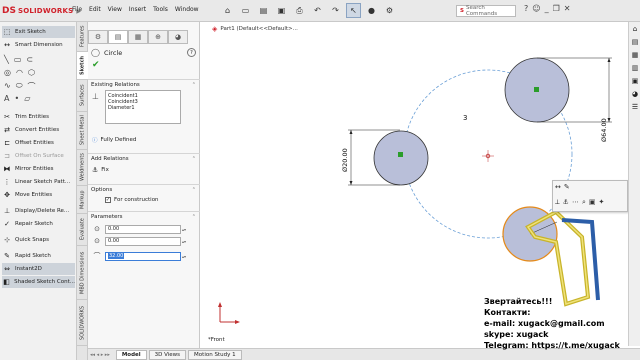 The height and width of the screenshot is (360, 640). What do you see at coordinates (6, 98) in the screenshot?
I see `text-icon: A` at bounding box center [6, 98].